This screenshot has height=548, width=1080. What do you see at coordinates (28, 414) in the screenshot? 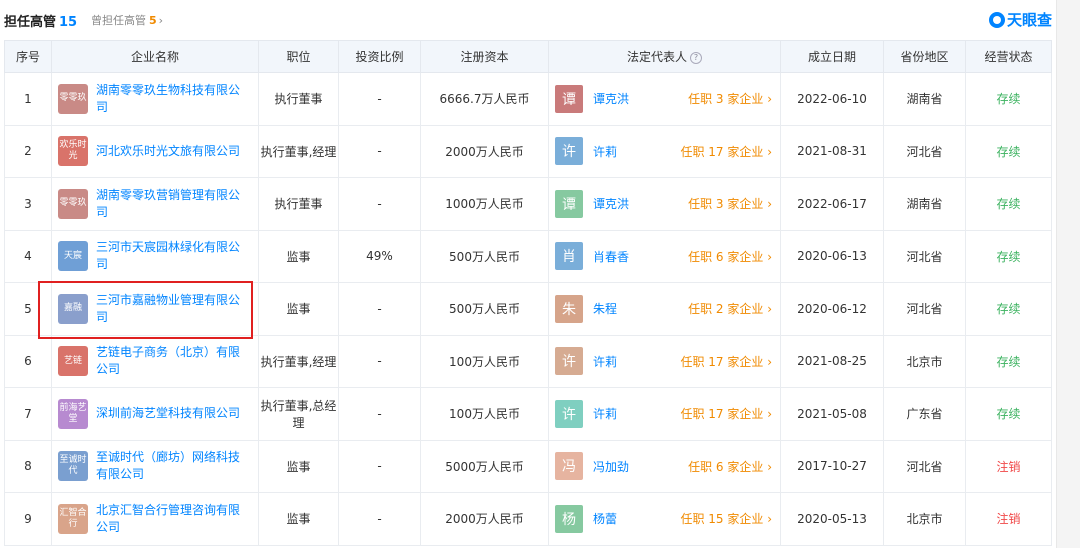
I see `row-number: 7` at bounding box center [28, 414].